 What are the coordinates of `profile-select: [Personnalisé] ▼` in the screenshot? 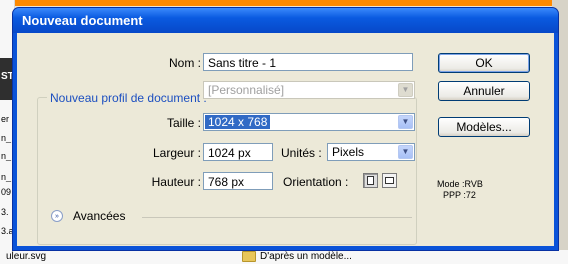 It's located at (309, 90).